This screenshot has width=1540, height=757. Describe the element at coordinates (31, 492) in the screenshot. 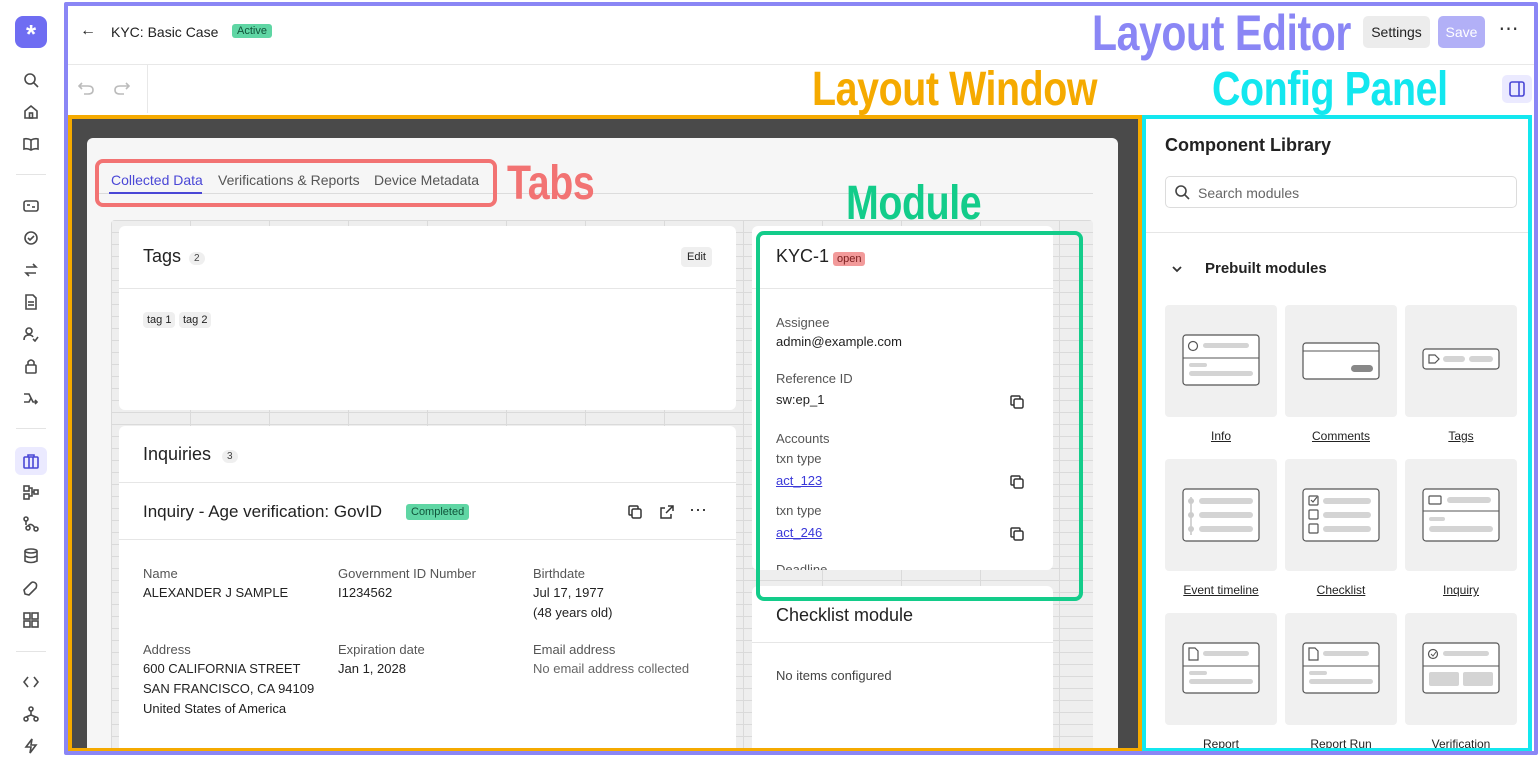

I see `flow-icon` at that location.